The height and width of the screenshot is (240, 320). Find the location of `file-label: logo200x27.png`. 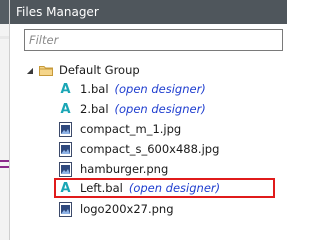

file-label: logo200x27.png is located at coordinates (127, 209).